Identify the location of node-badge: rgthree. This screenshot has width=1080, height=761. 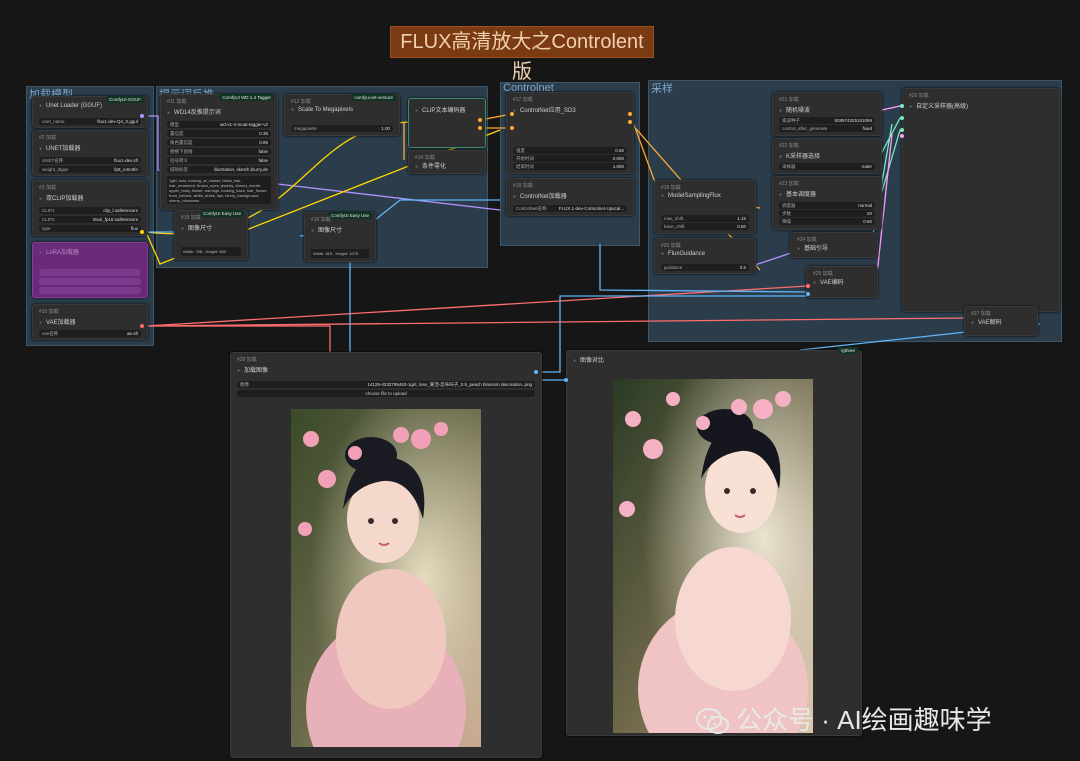
(847, 350).